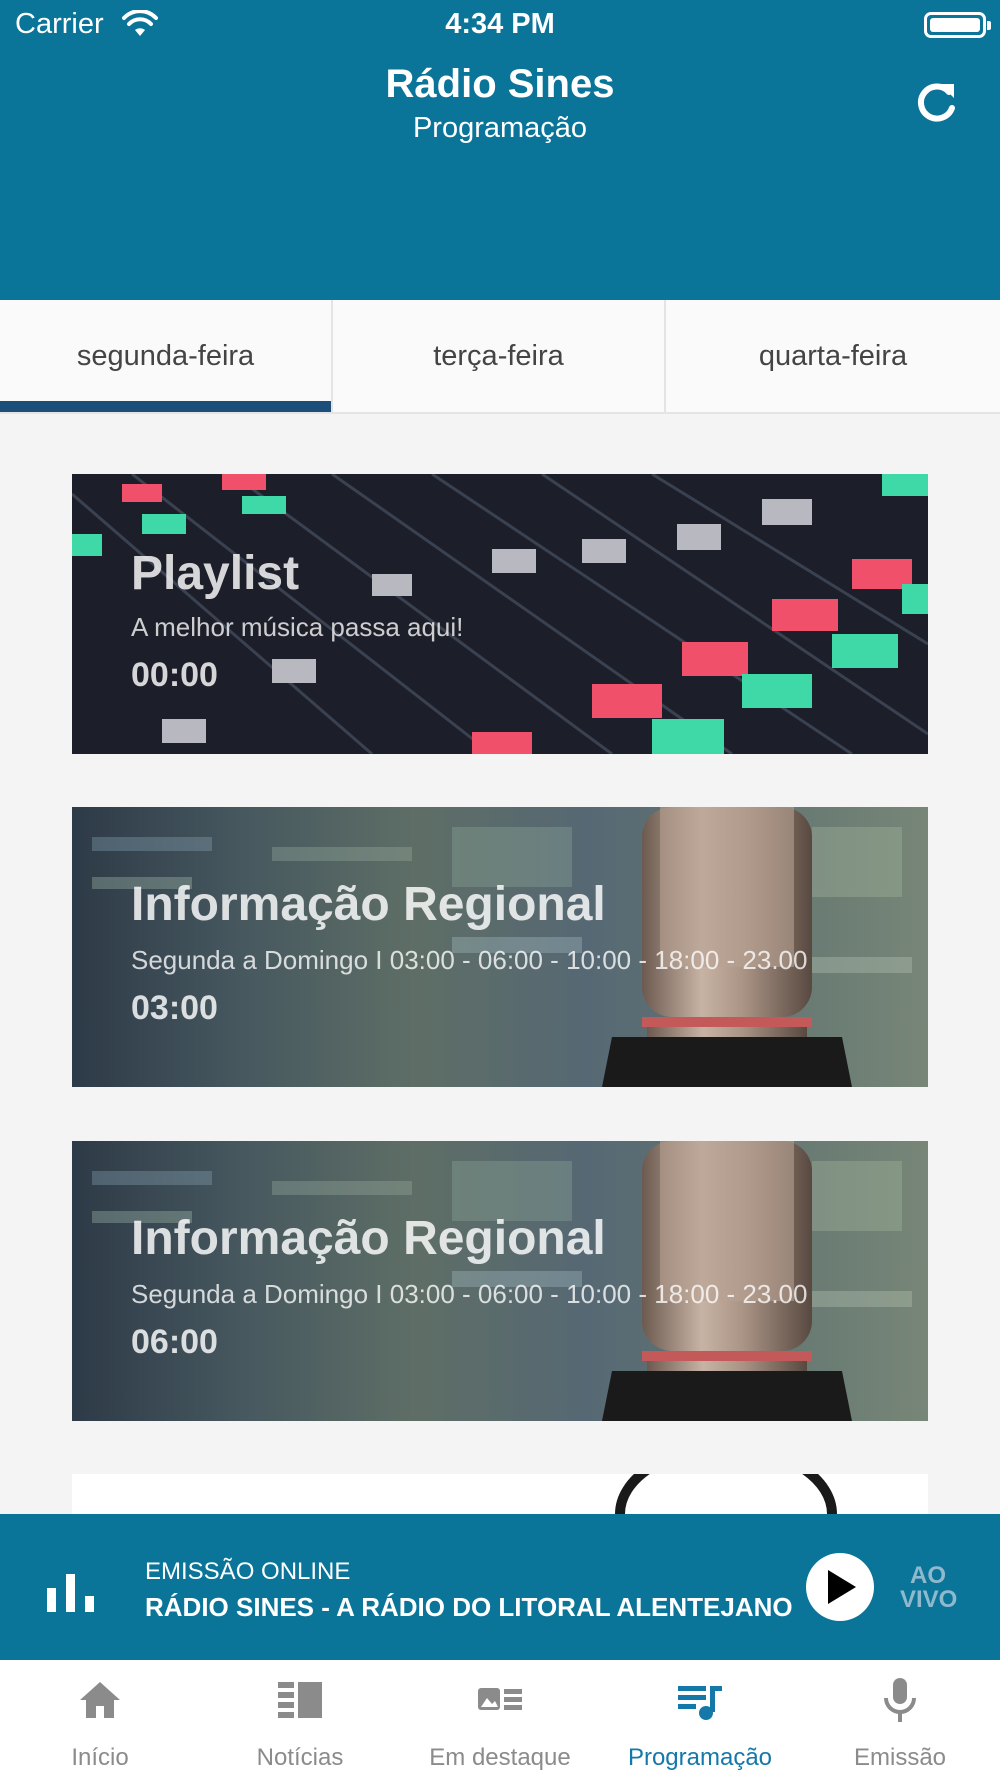 This screenshot has height=1778, width=1000. I want to click on refresh-icon, so click(936, 102).